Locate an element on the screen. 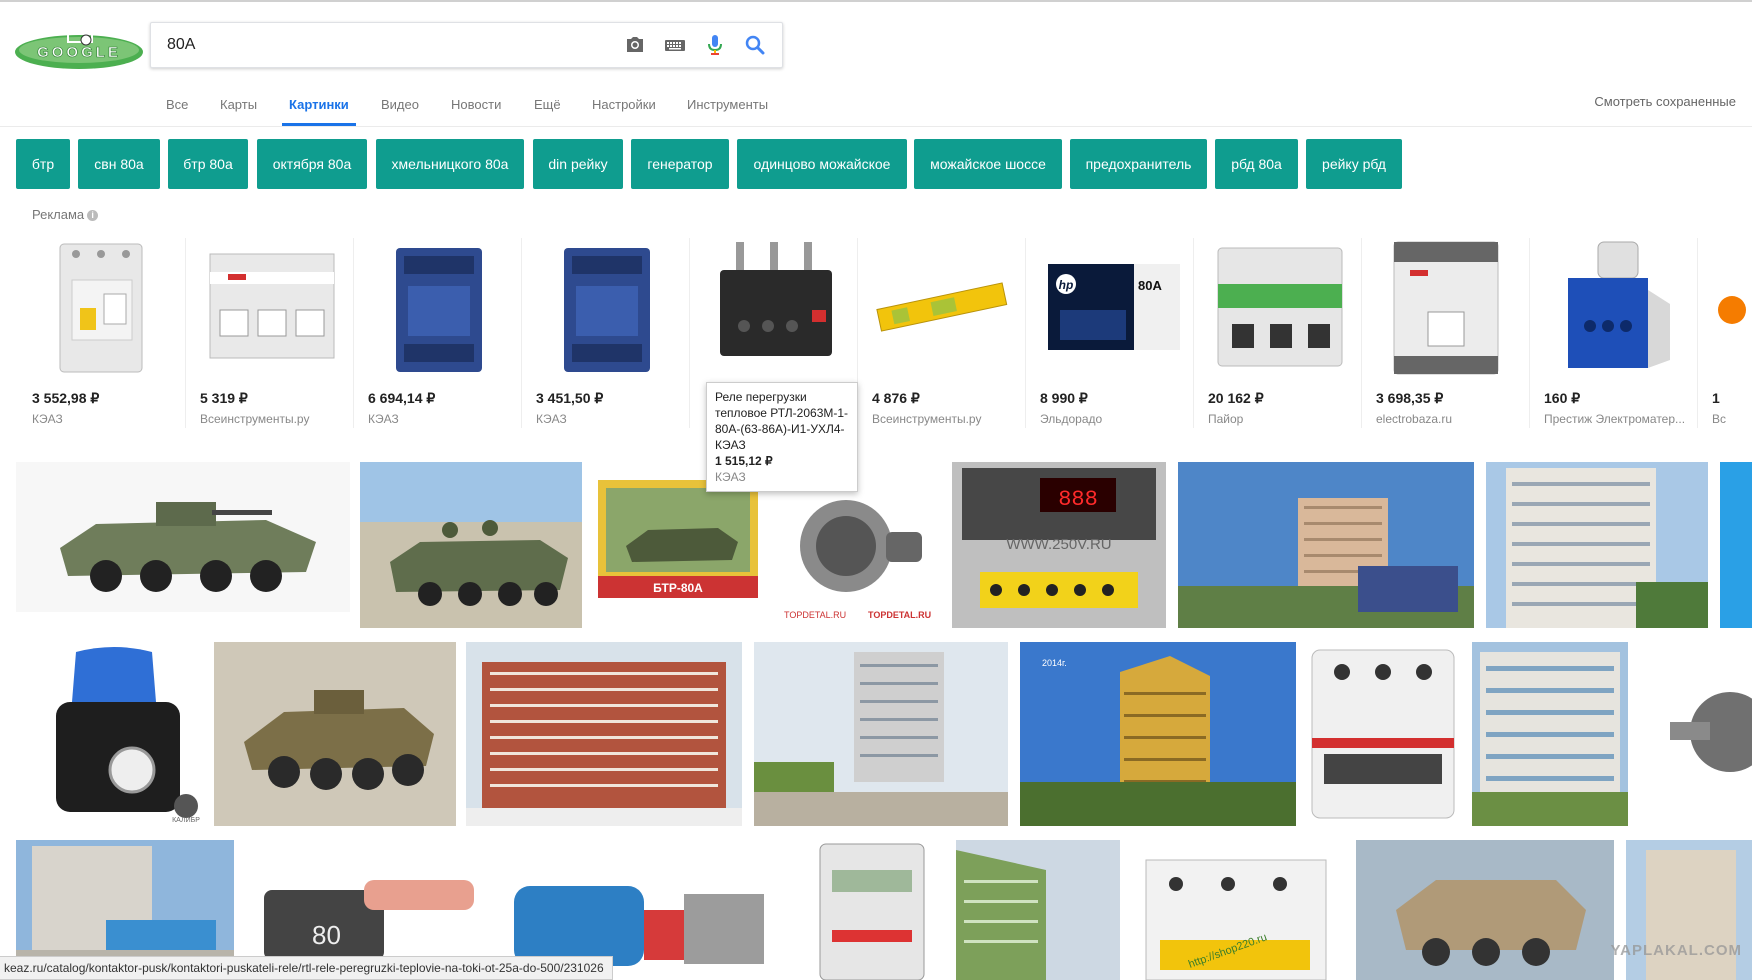 This screenshot has height=980, width=1752. tab-maps: Карты is located at coordinates (238, 110).